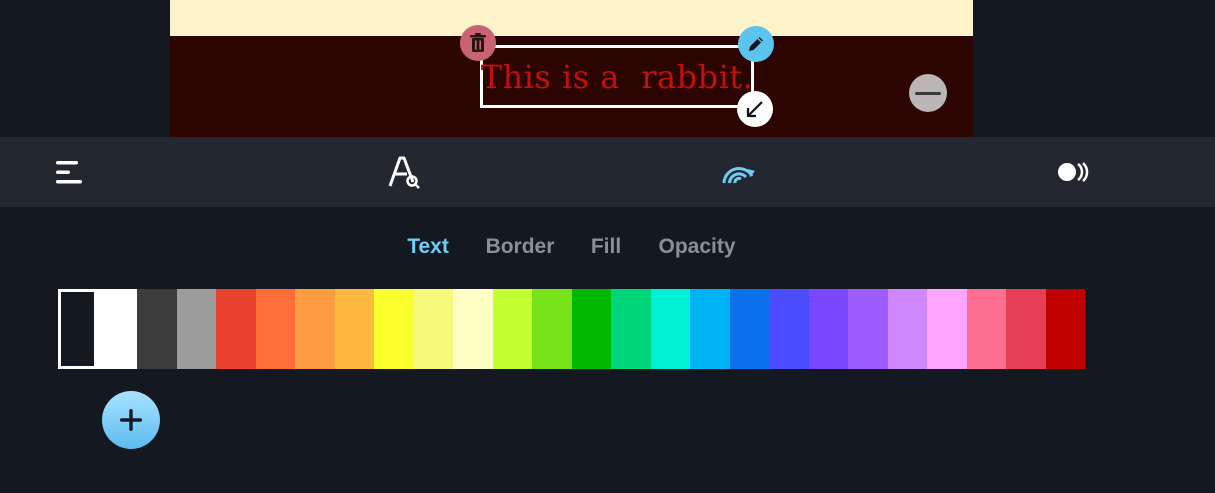 This screenshot has width=1215, height=493. I want to click on font-search-icon, so click(404, 172).